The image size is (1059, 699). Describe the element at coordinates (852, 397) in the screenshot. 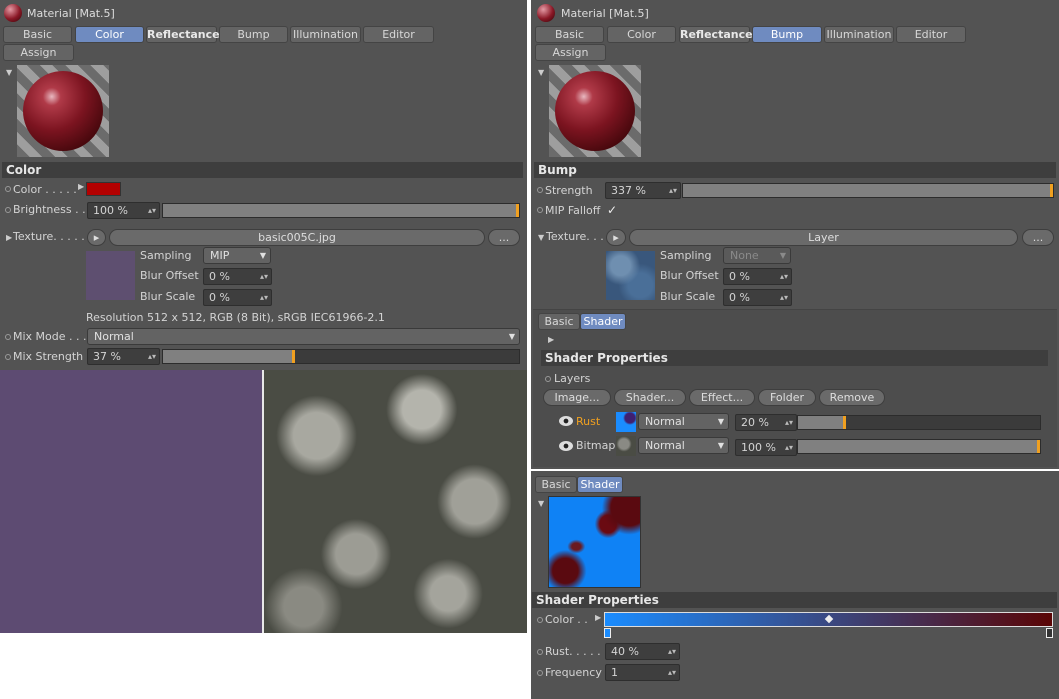

I see `remove-layer-button: Remove` at that location.